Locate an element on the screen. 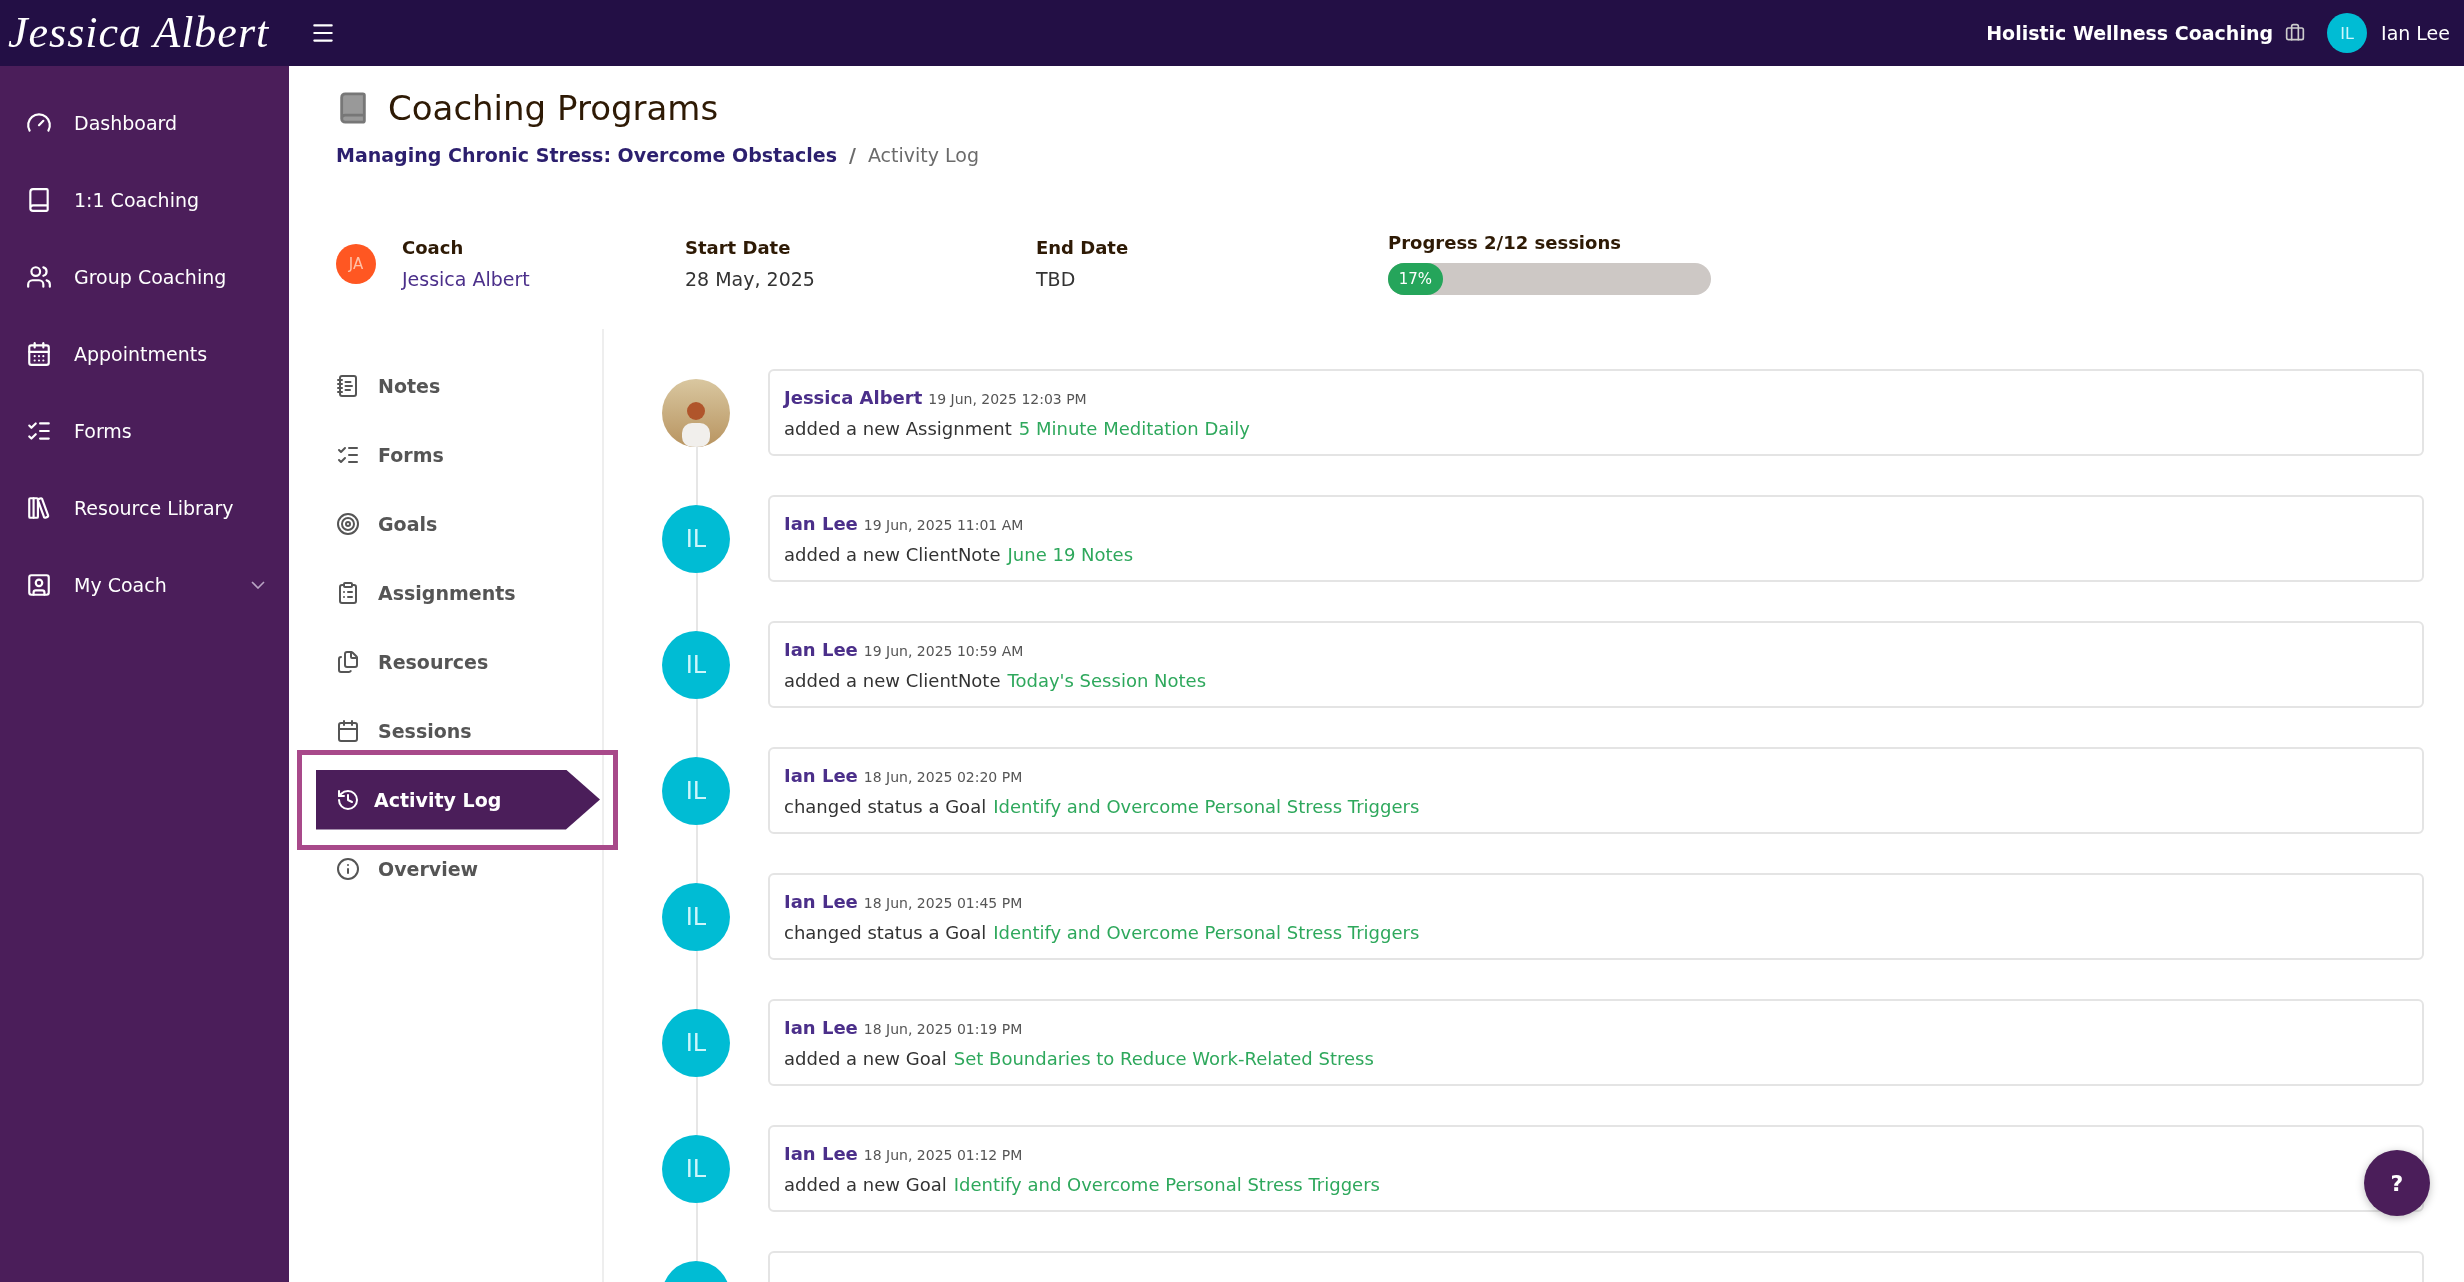  timestamp: 19 Jun, 2025 12:03 PM is located at coordinates (1007, 398).